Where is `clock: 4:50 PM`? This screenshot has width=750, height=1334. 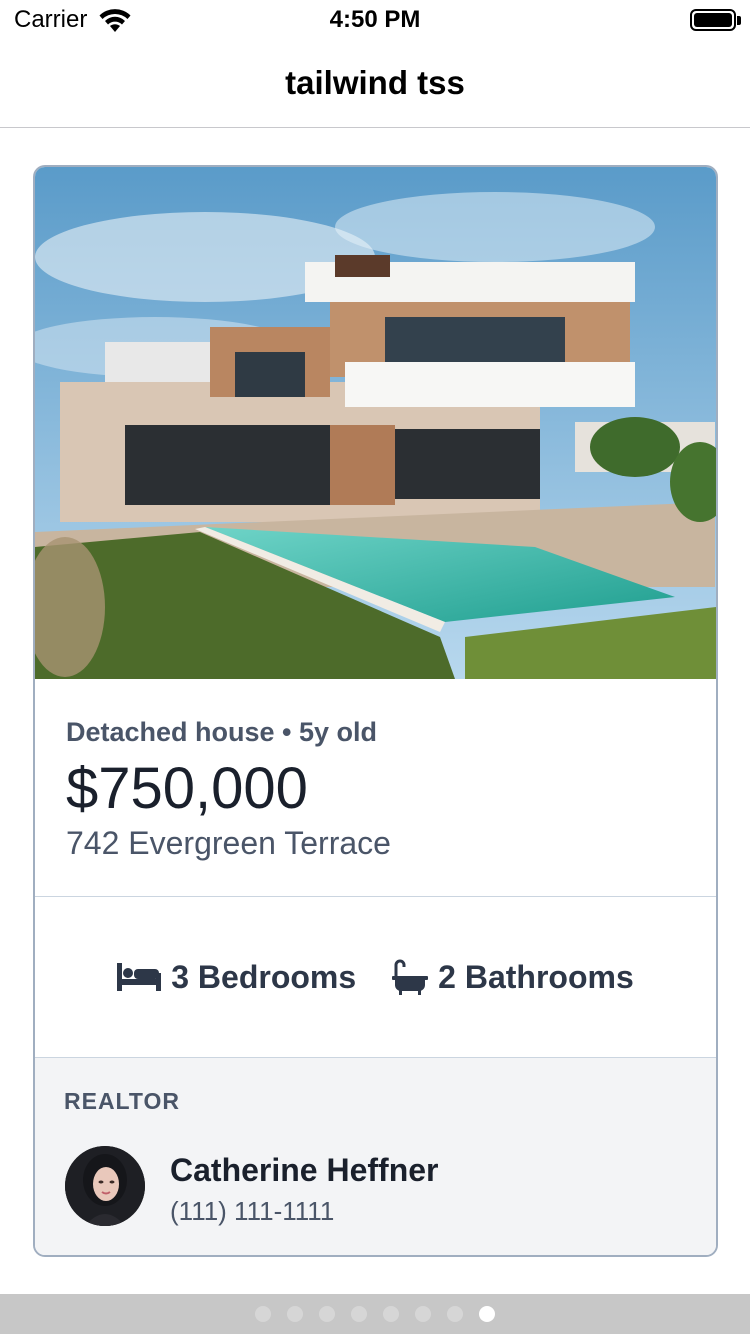
clock: 4:50 PM is located at coordinates (375, 19).